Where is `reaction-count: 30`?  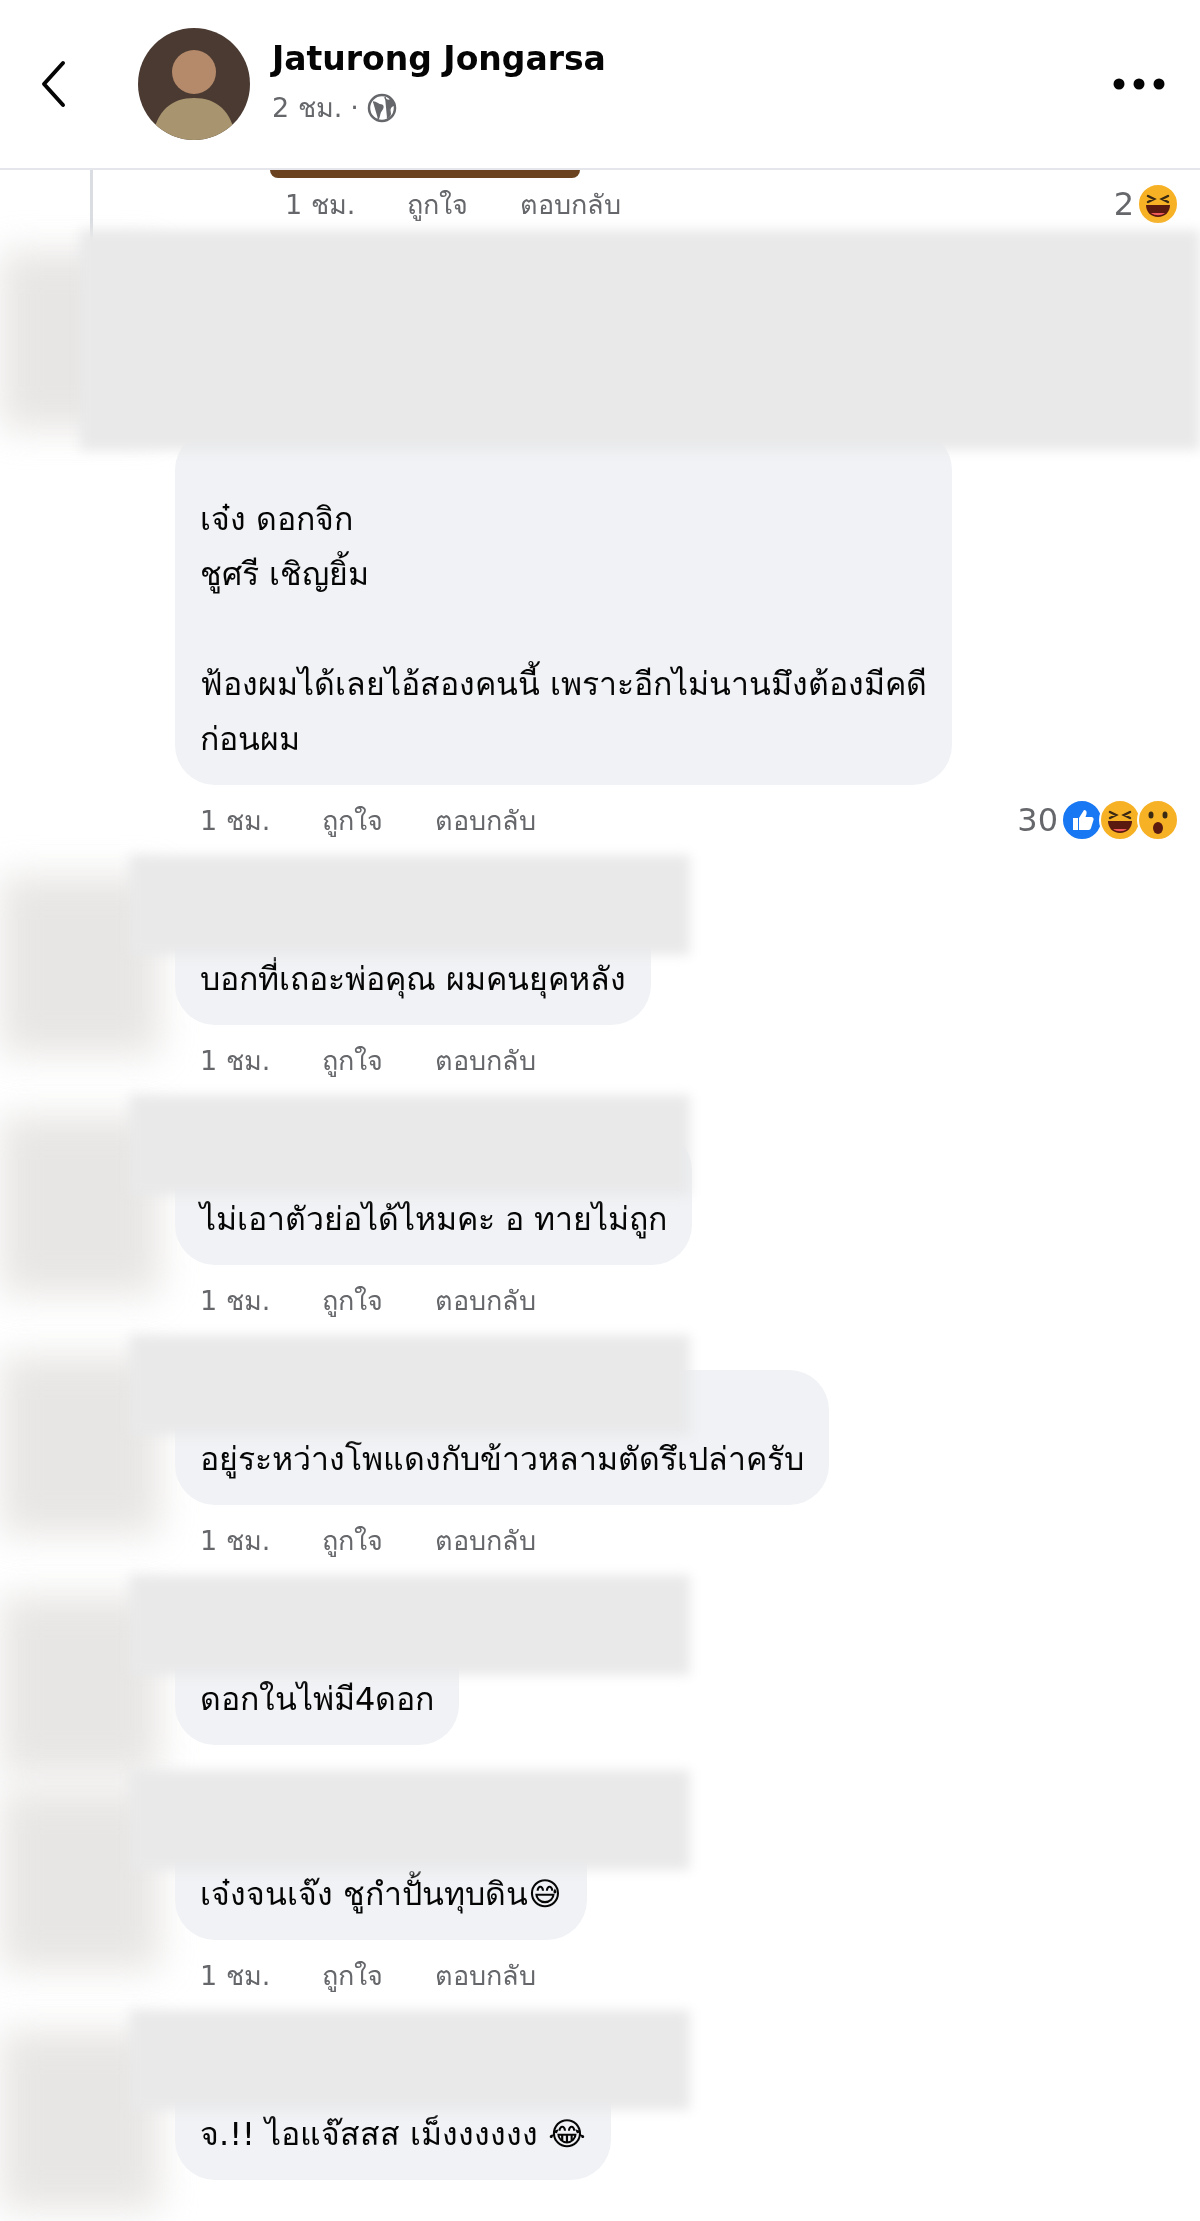
reaction-count: 30 is located at coordinates (1037, 820).